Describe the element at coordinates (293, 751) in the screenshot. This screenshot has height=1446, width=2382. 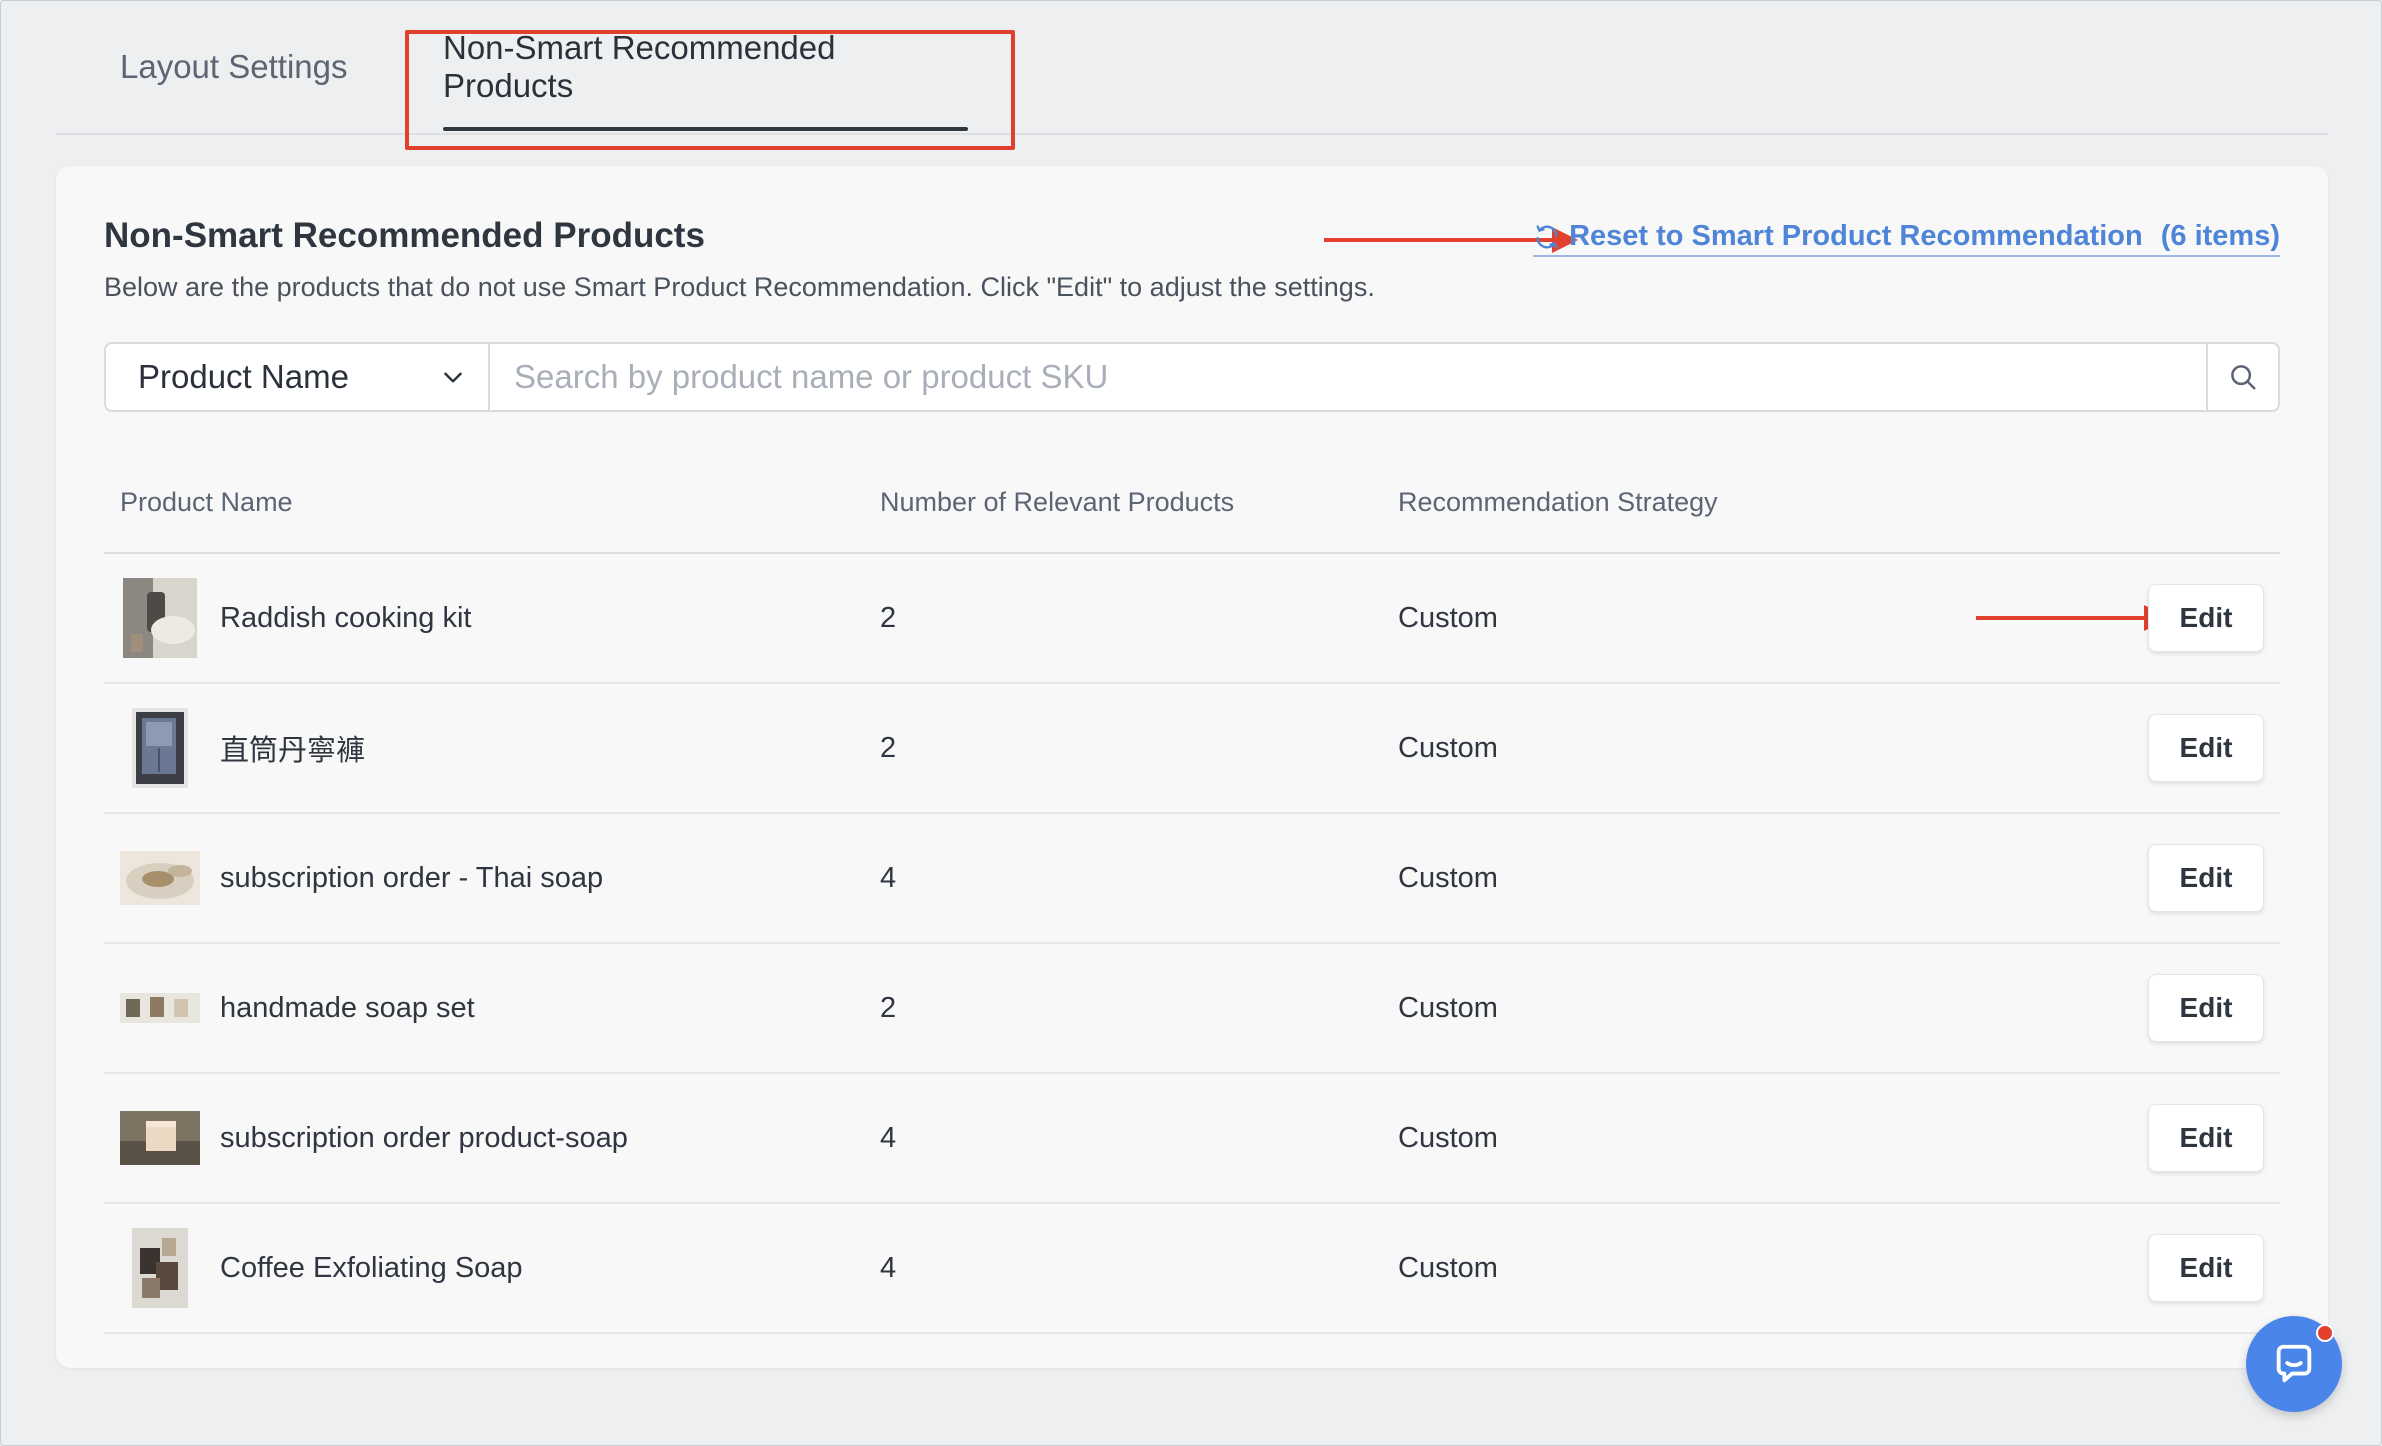
I see `product-name: 直筒丹寧褲` at that location.